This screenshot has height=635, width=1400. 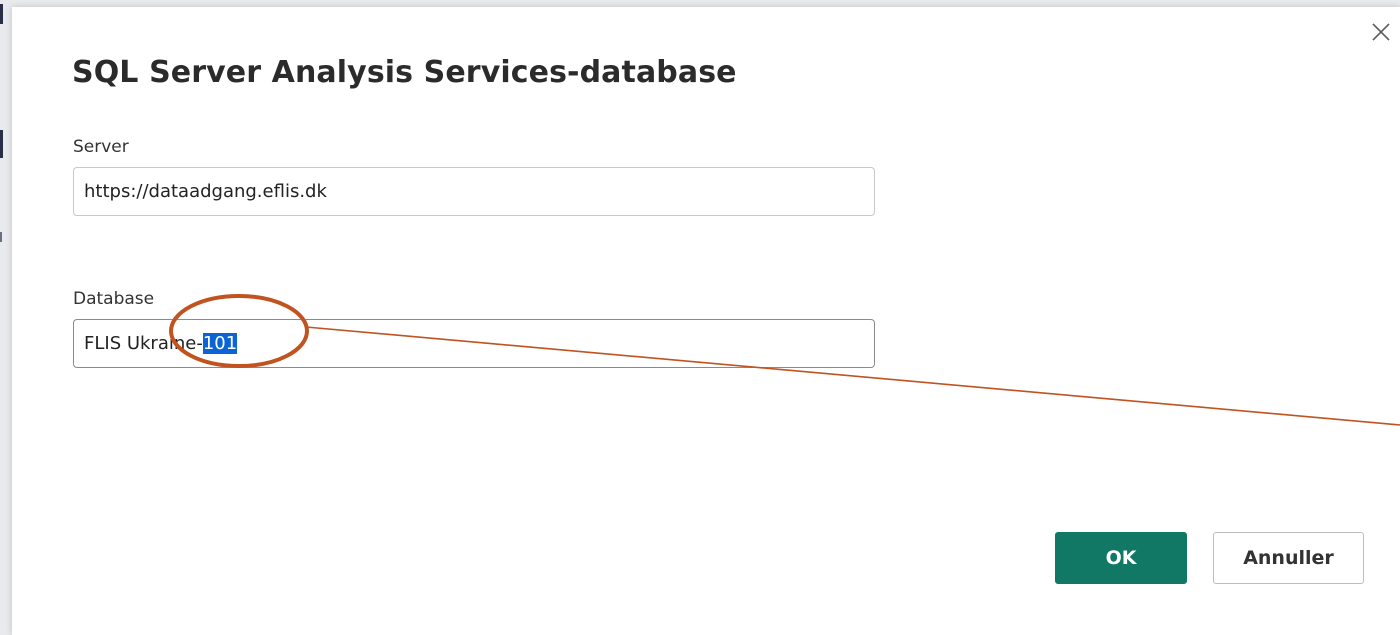 What do you see at coordinates (474, 191) in the screenshot?
I see `server-input: https://dataadgang.eflis.dk` at bounding box center [474, 191].